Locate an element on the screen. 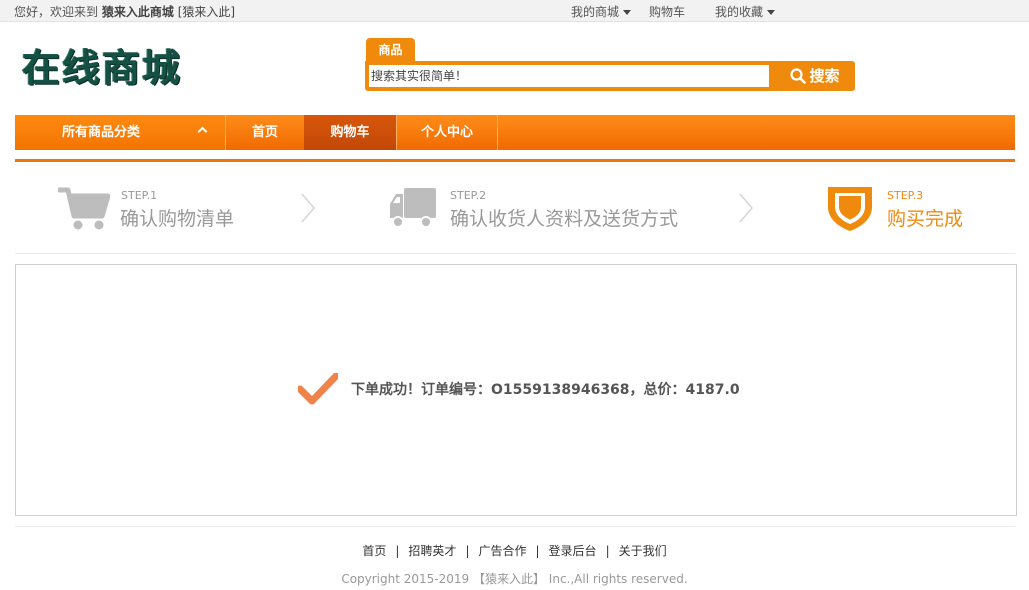  welcome-prefix: 您好，欢迎来到 is located at coordinates (56, 12).